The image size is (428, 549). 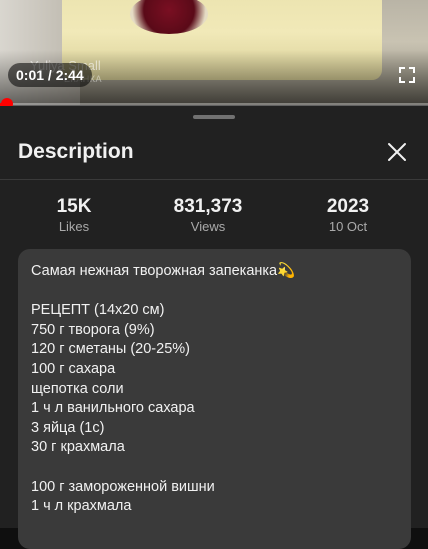 What do you see at coordinates (214, 179) in the screenshot?
I see `sheet-divider` at bounding box center [214, 179].